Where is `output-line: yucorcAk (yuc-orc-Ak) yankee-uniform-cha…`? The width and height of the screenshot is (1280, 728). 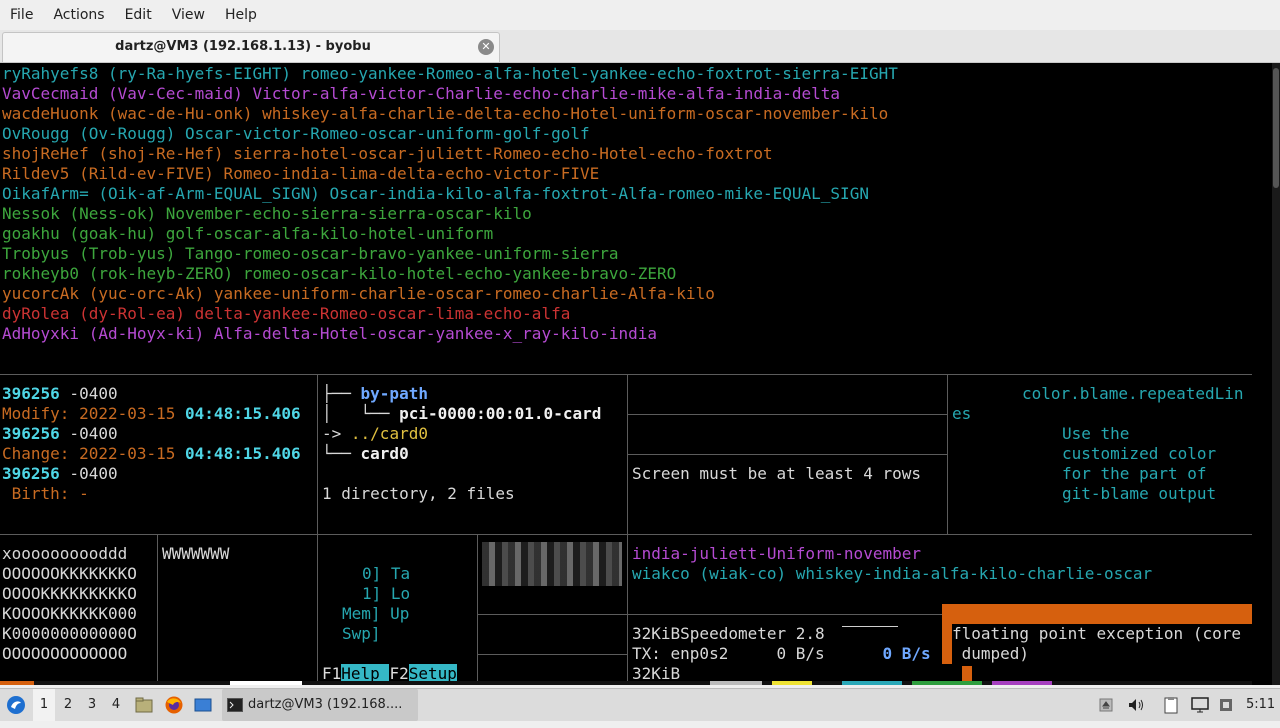
output-line: yucorcAk (yuc-orc-Ak) yankee-uniform-cha… is located at coordinates (358, 293).